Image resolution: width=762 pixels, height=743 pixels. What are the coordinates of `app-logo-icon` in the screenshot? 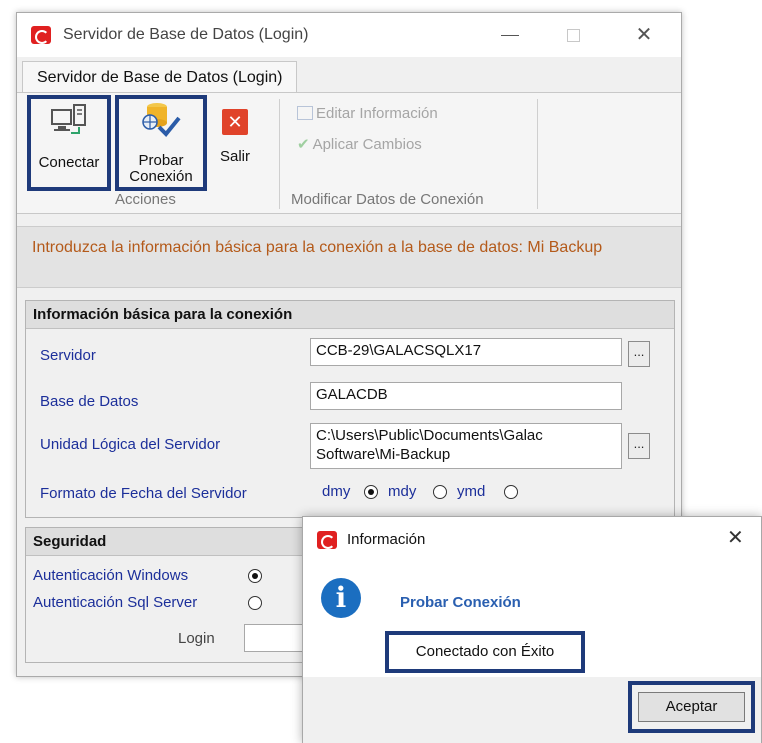 It's located at (41, 35).